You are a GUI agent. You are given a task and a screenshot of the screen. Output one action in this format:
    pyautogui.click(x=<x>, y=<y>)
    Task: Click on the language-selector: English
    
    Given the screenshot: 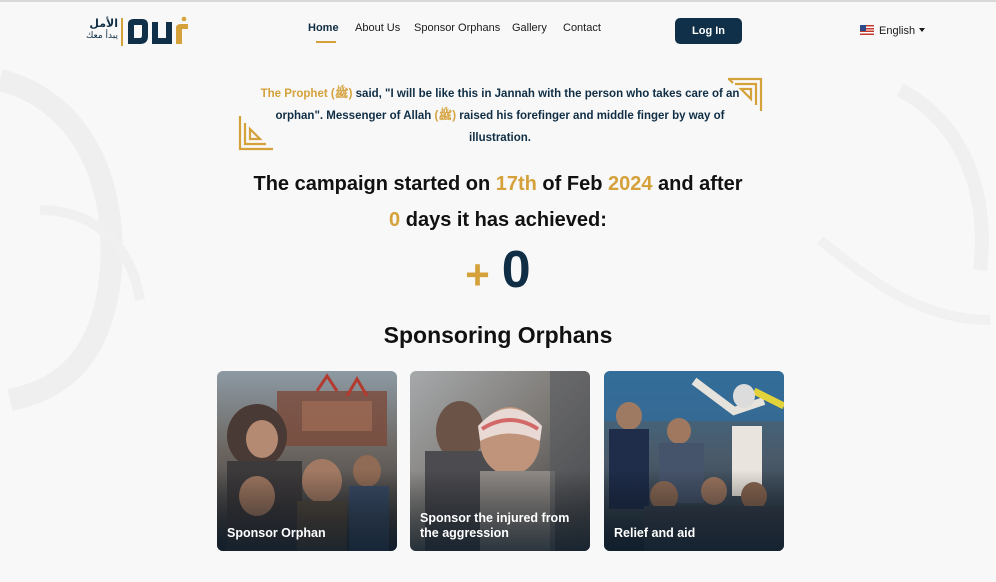 What is the action you would take?
    pyautogui.click(x=893, y=31)
    